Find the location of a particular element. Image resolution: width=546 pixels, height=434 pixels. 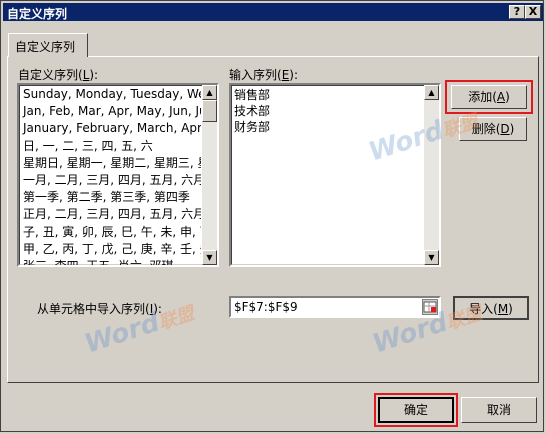

close-button: X is located at coordinates (533, 12).